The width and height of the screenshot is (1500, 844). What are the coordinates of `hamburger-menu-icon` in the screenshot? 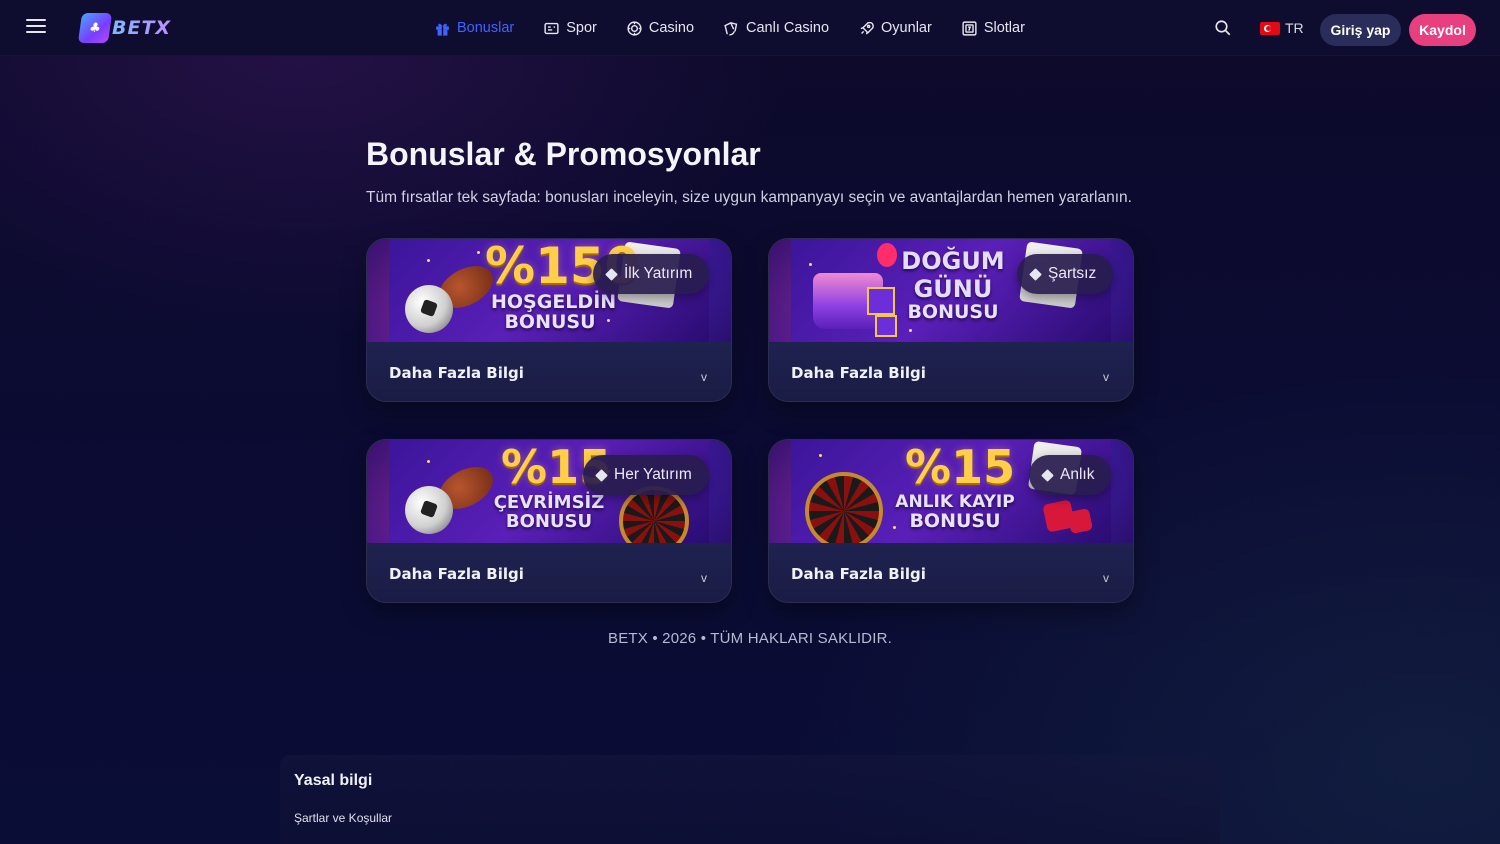 It's located at (36, 28).